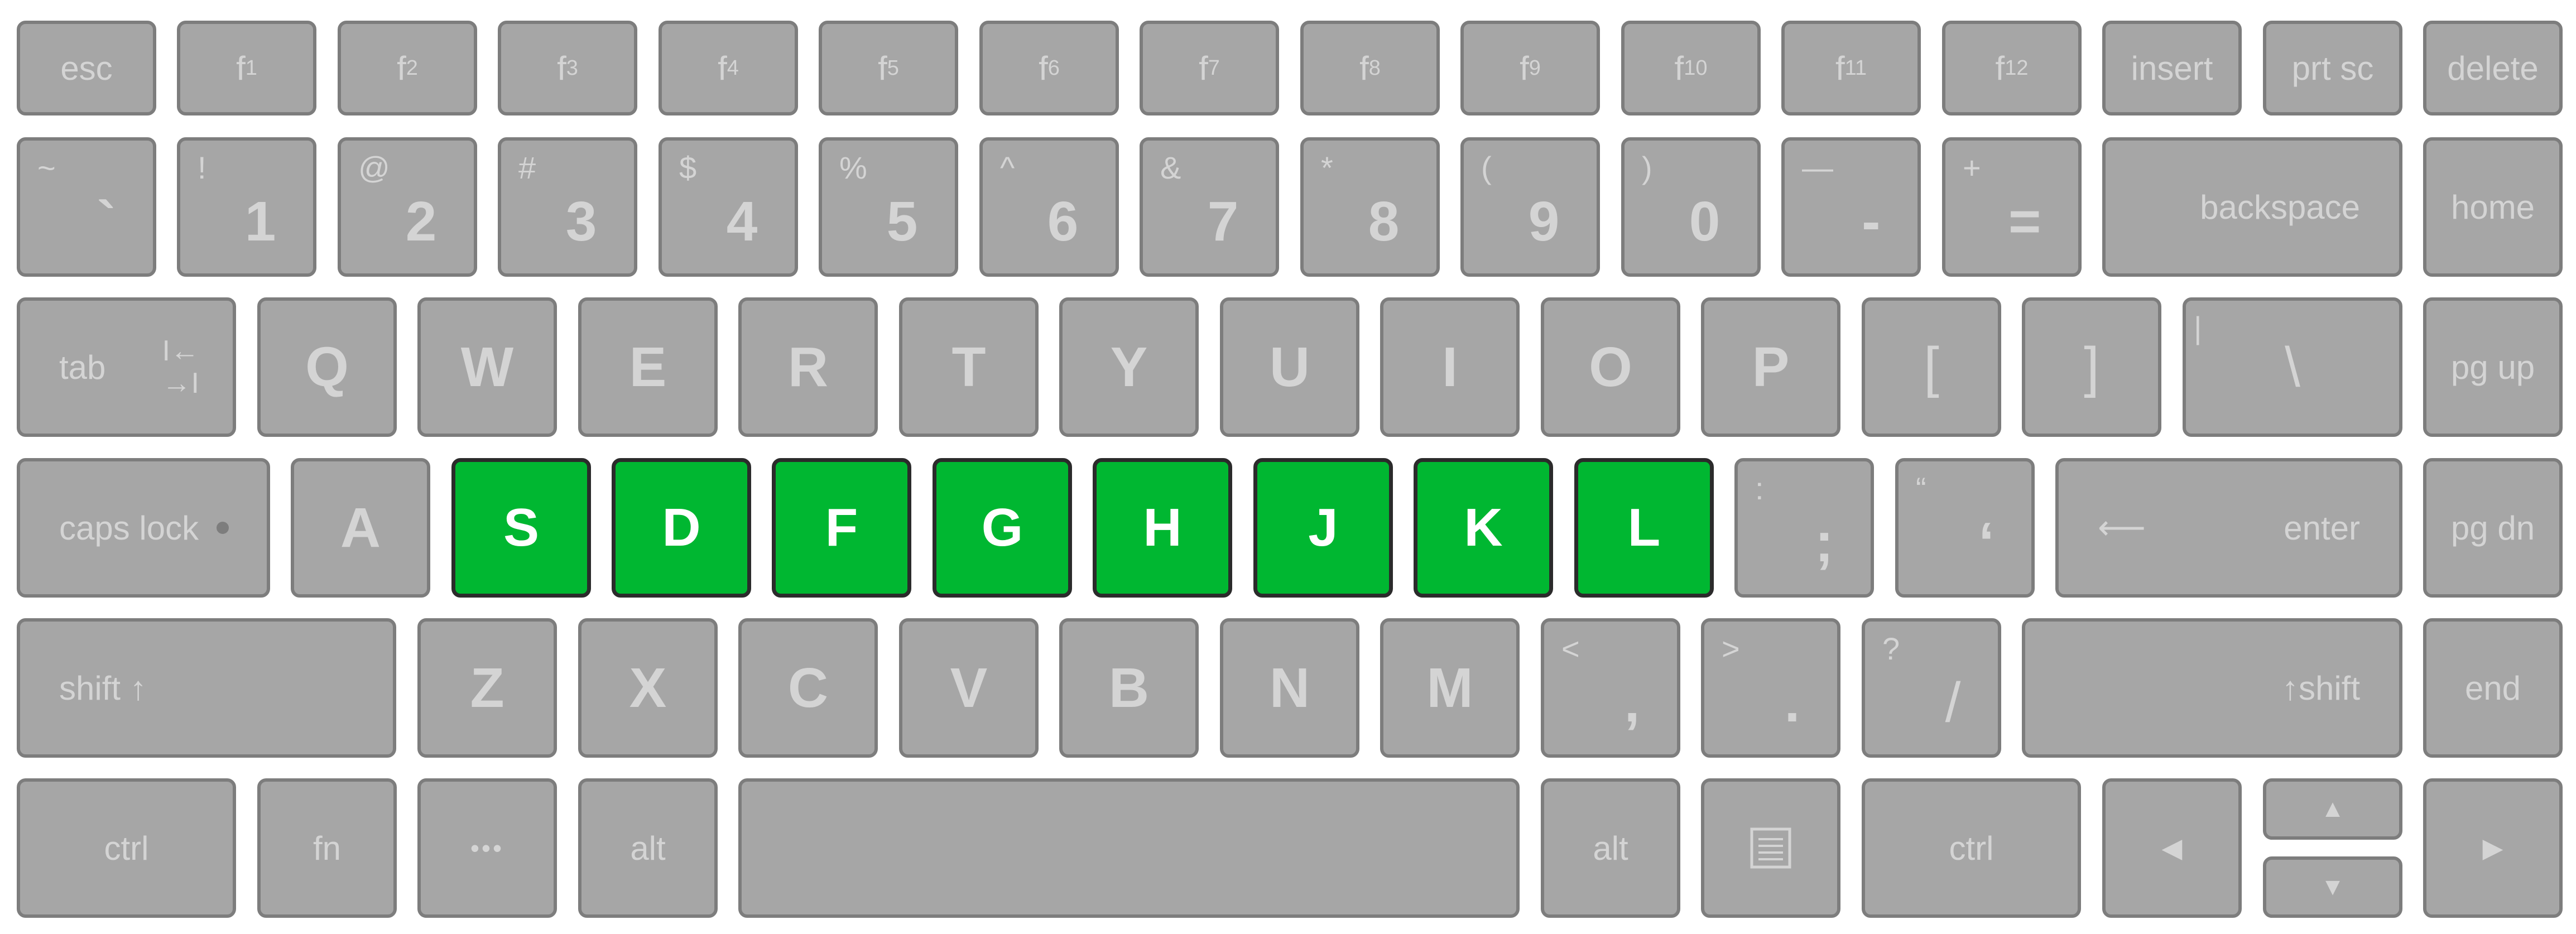  Describe the element at coordinates (2292, 367) in the screenshot. I see `key-backslash: | \` at that location.